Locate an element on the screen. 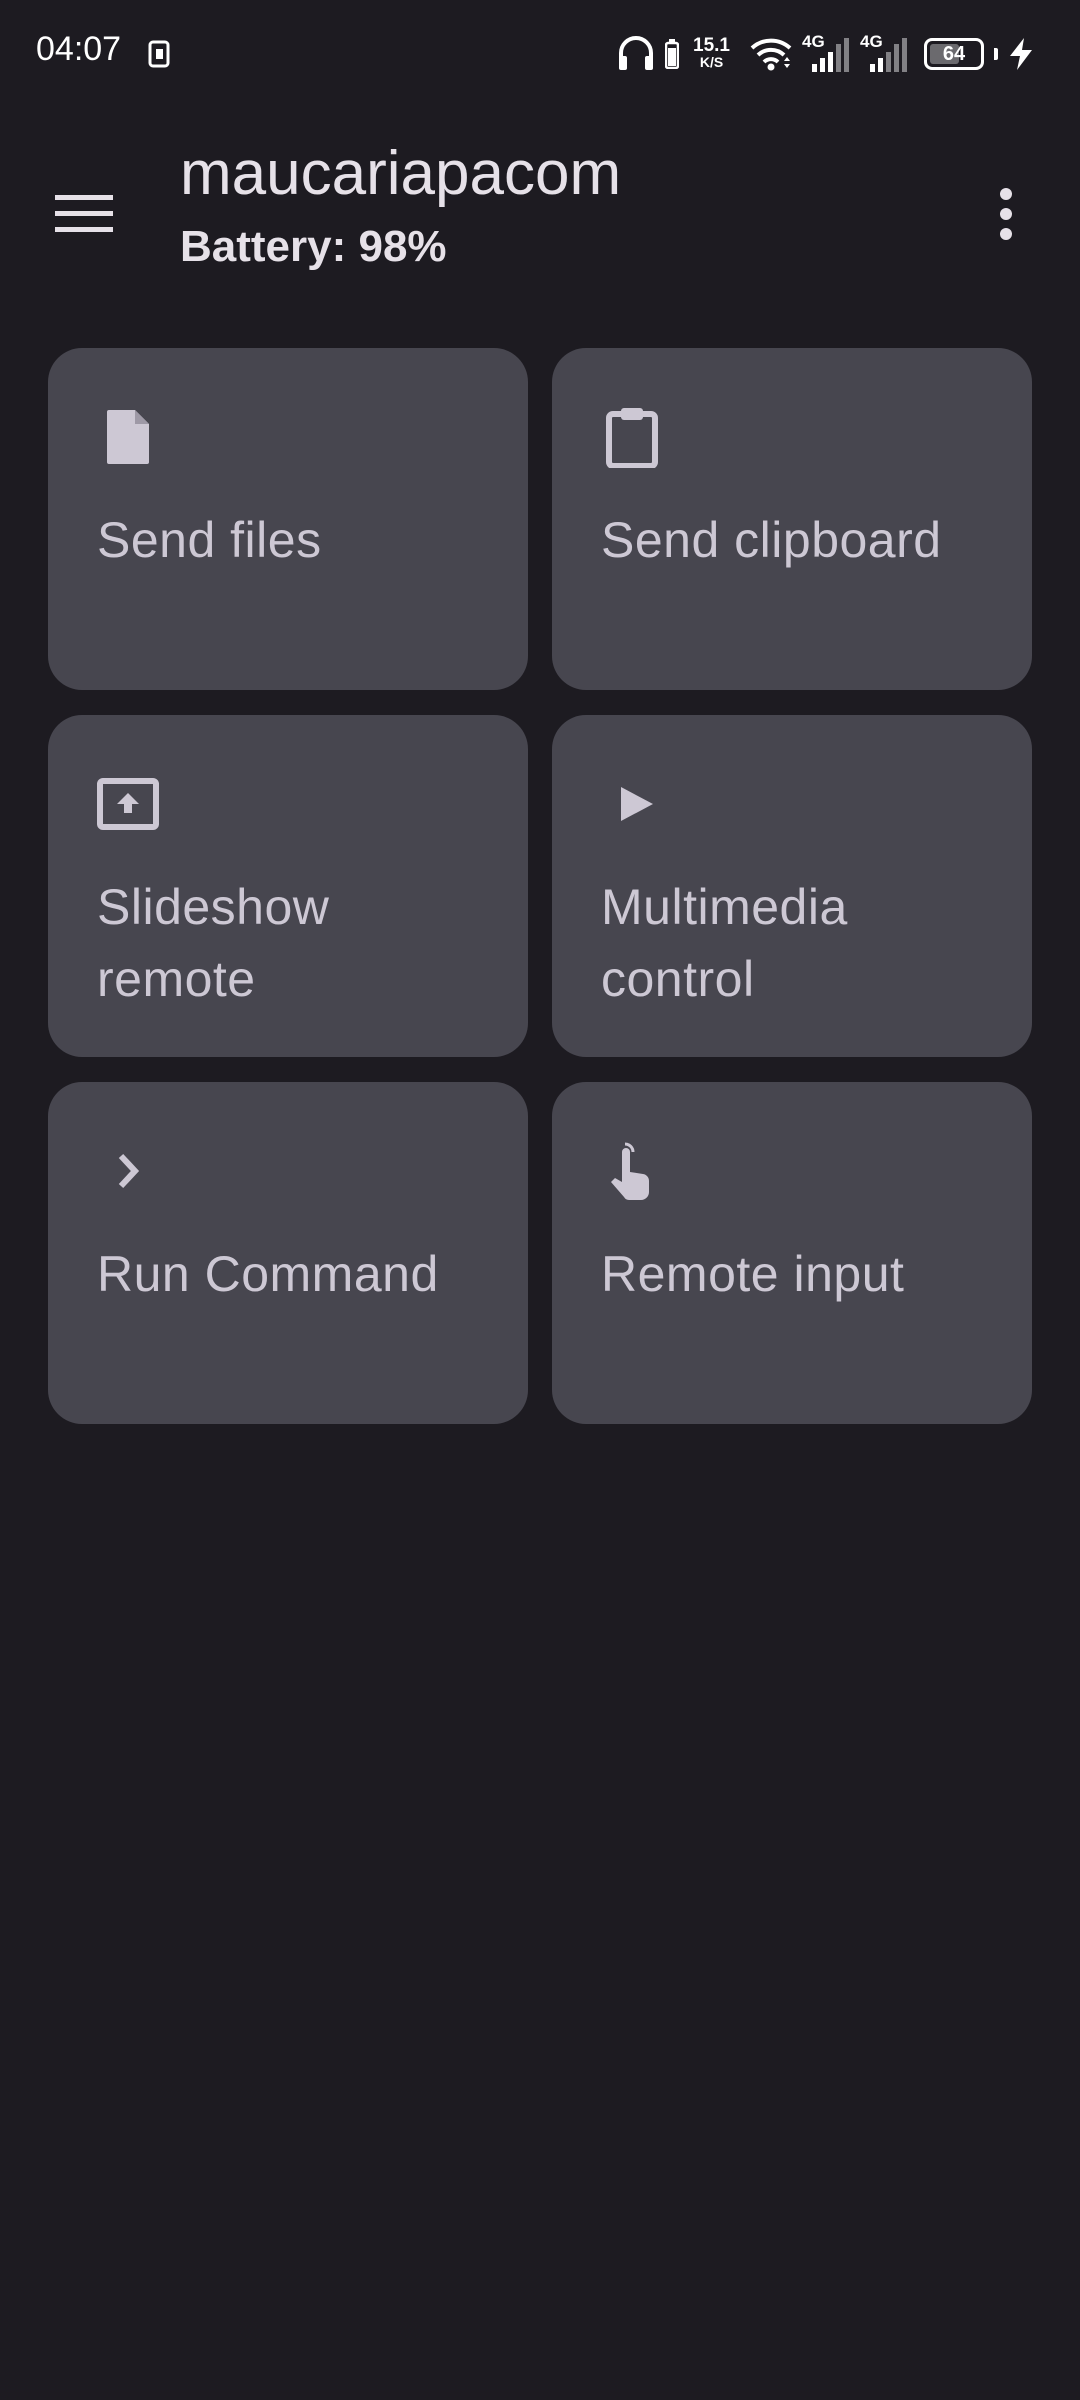 Image resolution: width=1080 pixels, height=2400 pixels. chevron-right-icon is located at coordinates (129, 1171).